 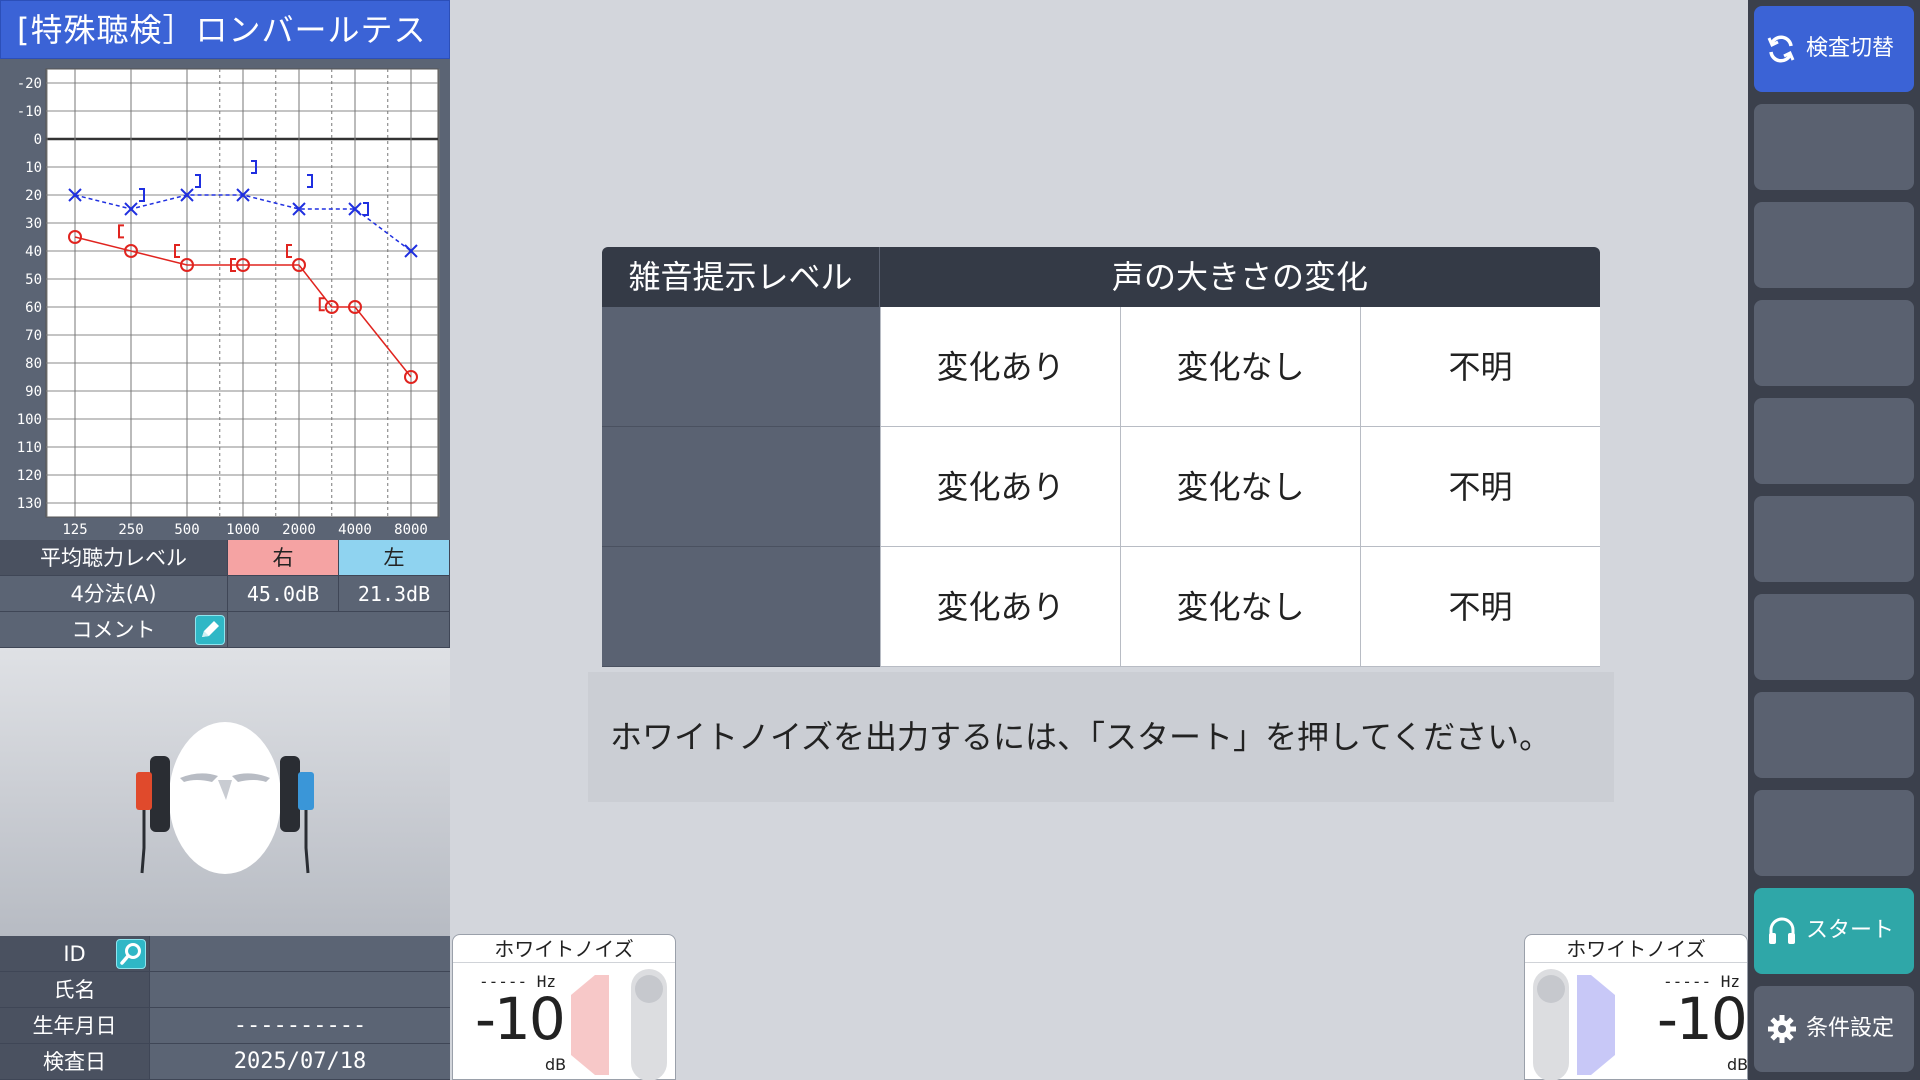 I want to click on headphone-illustration, so click(x=225, y=792).